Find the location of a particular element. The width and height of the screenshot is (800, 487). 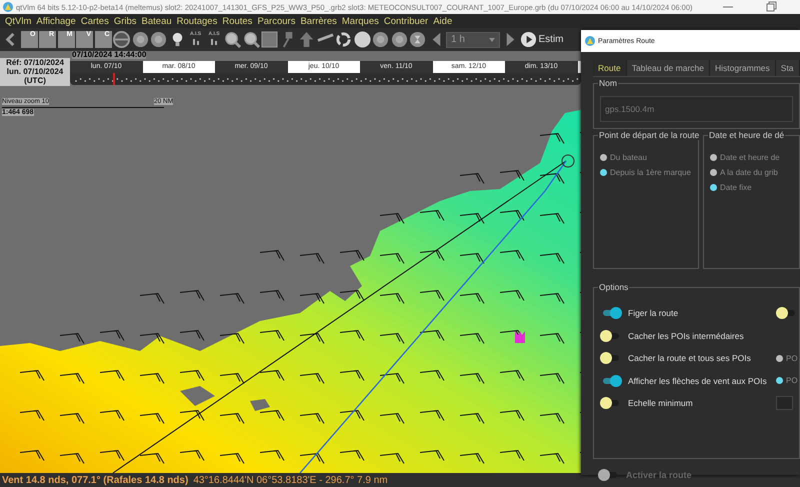

option-label: Cacher les POIs intermédaires is located at coordinates (686, 335).